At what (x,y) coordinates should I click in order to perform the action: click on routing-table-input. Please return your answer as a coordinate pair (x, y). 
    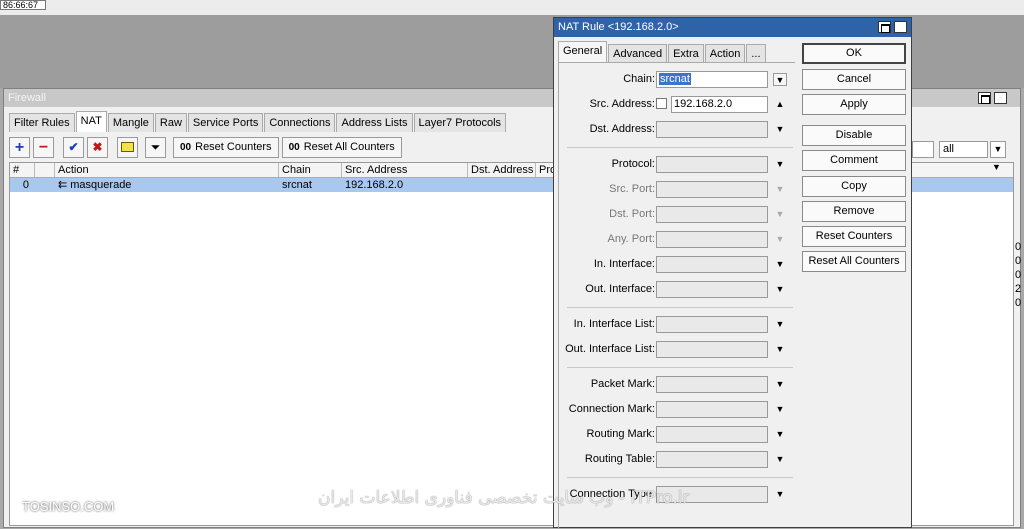
    Looking at the image, I should click on (712, 459).